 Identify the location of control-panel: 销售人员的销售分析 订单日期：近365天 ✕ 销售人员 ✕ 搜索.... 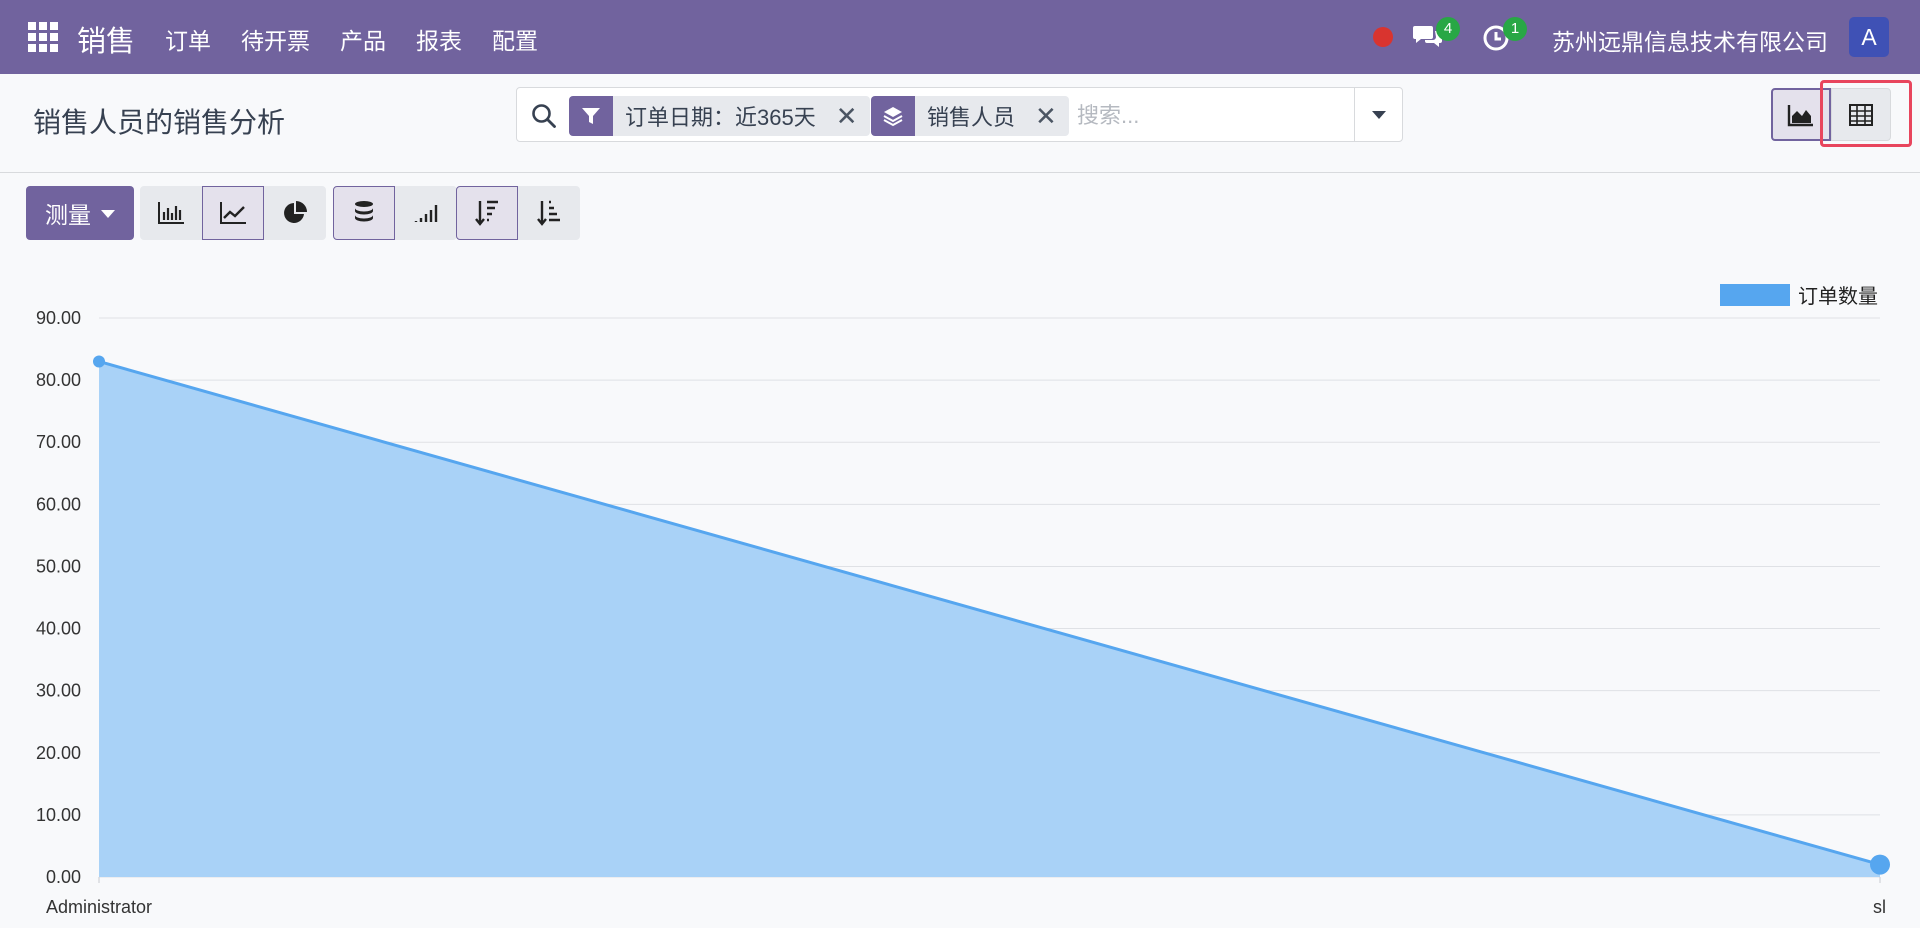
(960, 123).